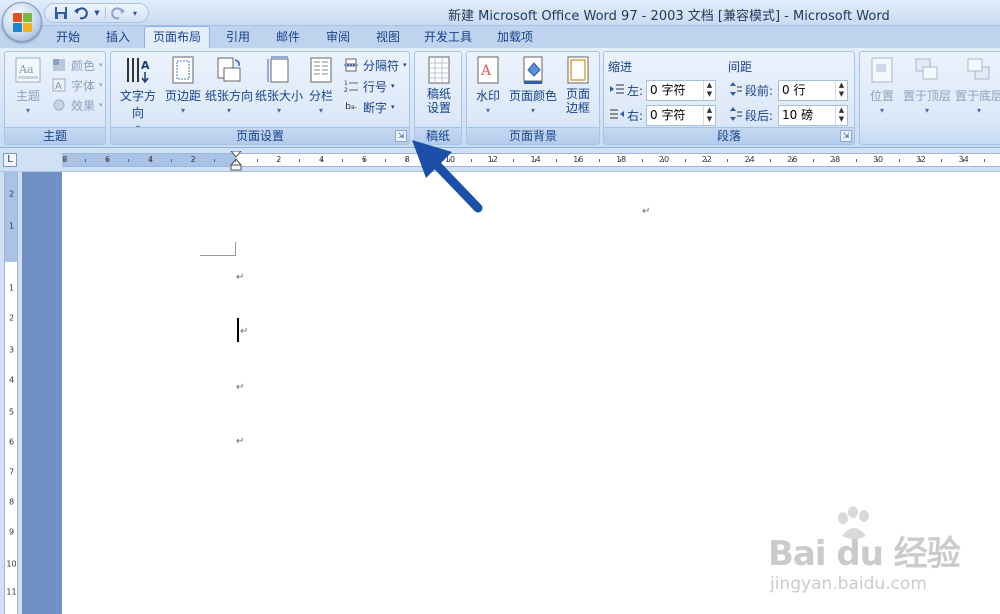 The image size is (1000, 614). I want to click on indent-right-input: 0 字符 ▲ ▼, so click(681, 115).